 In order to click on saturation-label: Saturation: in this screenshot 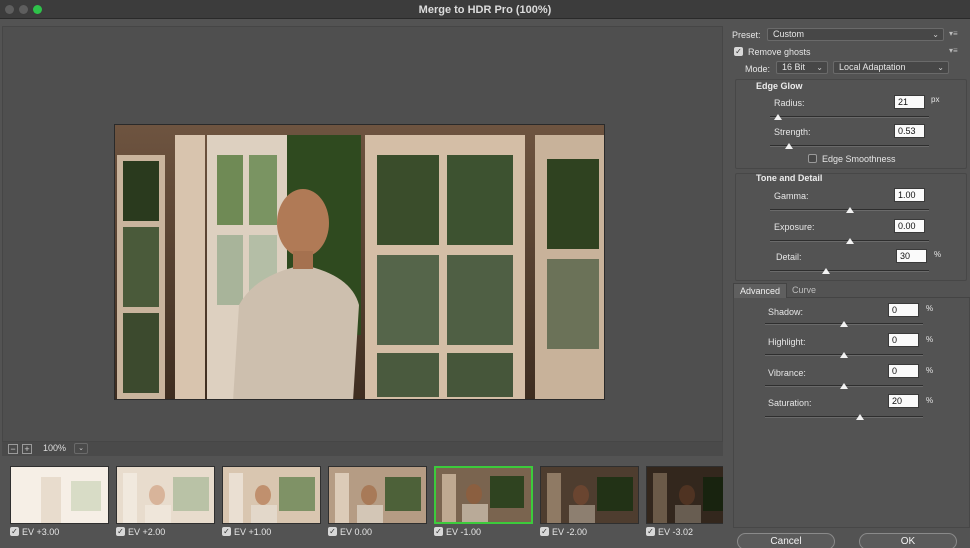, I will do `click(790, 403)`.